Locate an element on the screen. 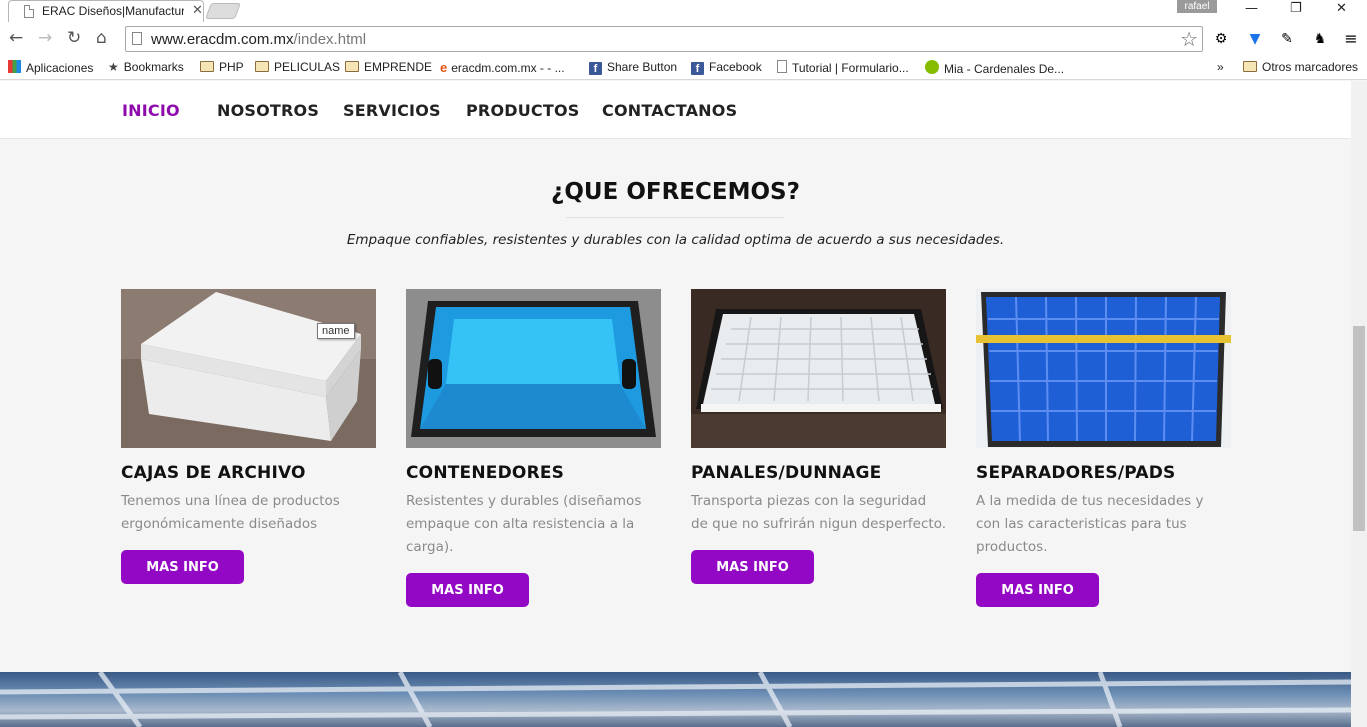 This screenshot has width=1367, height=727. nav-productos: PRODUCTOS is located at coordinates (523, 110).